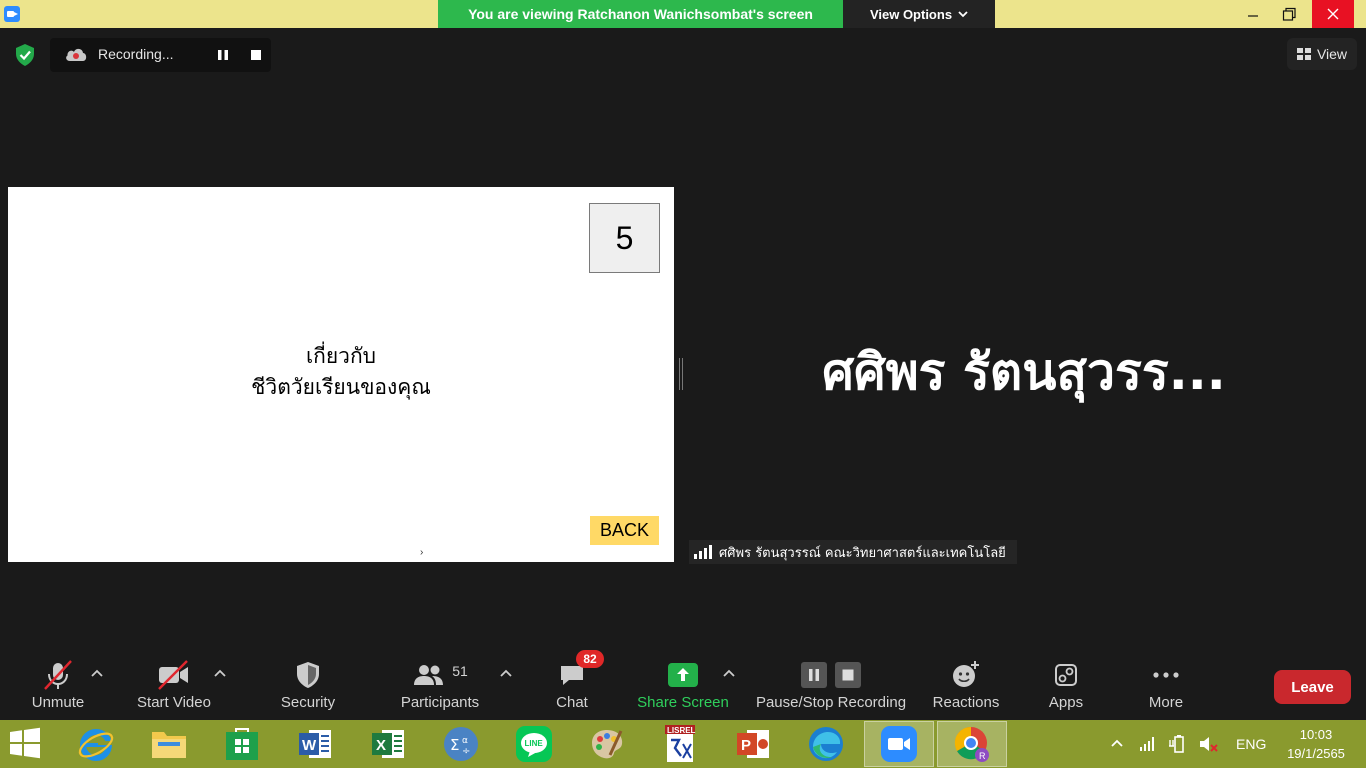 This screenshot has height=768, width=1366. I want to click on folder-icon, so click(169, 745).